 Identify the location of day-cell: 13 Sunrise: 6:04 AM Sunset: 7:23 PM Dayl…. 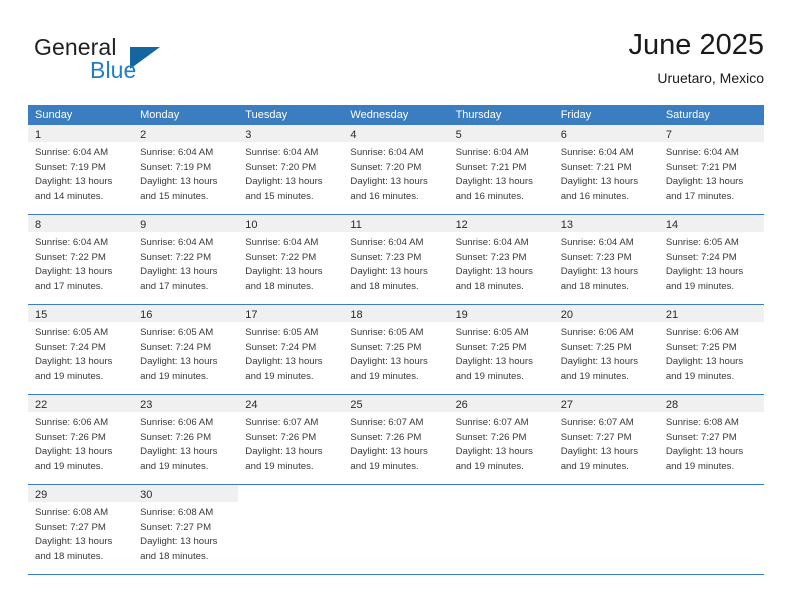
(606, 259).